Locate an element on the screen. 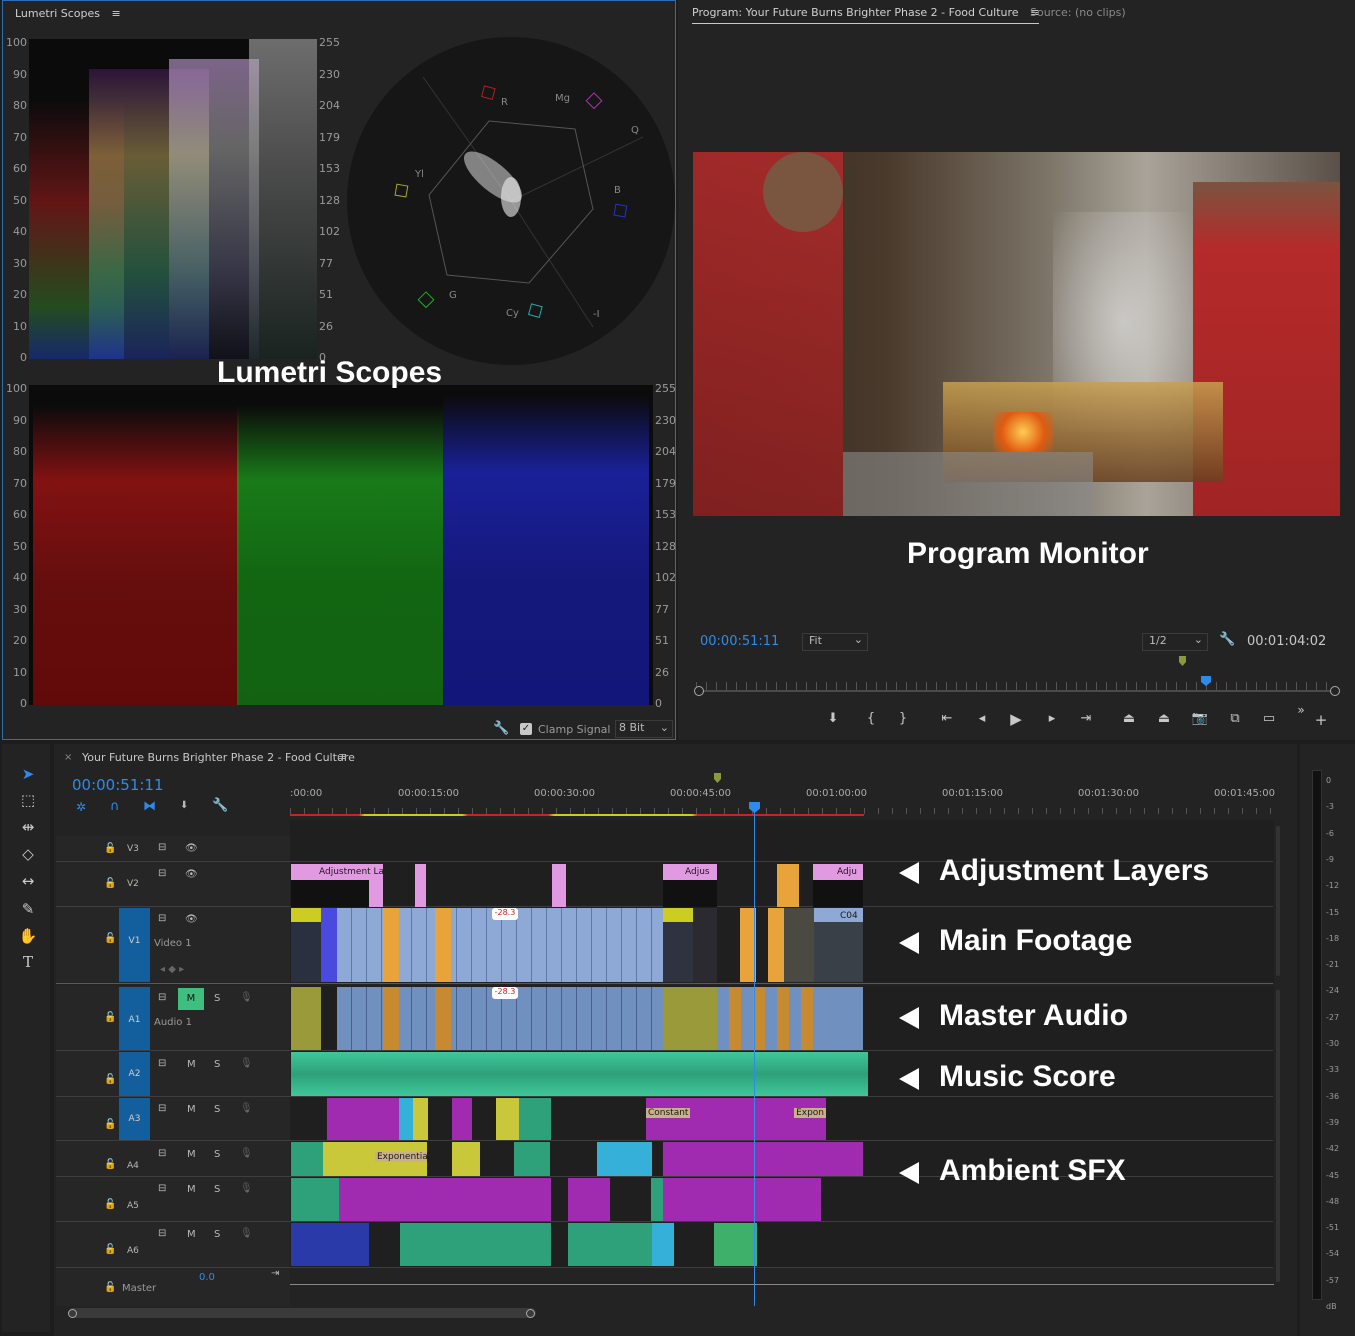 The height and width of the screenshot is (1336, 1355). program-scrubber is located at coordinates (1017, 677).